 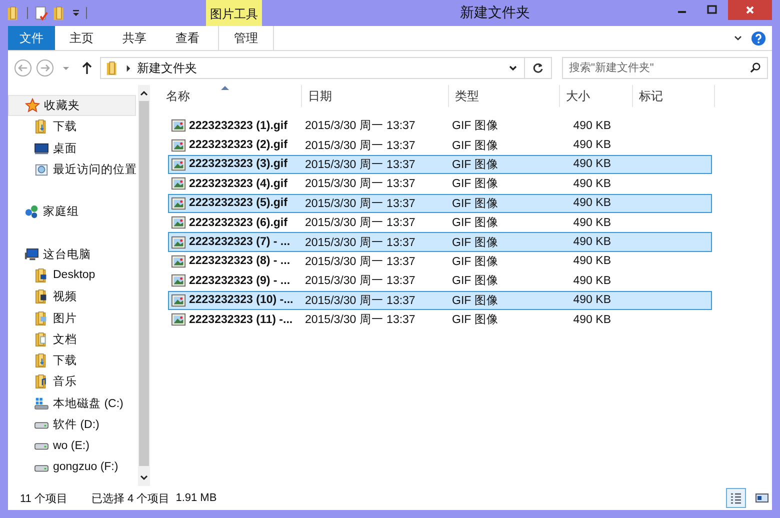 I want to click on navigation-item: gongzuo (F:), so click(x=73, y=467).